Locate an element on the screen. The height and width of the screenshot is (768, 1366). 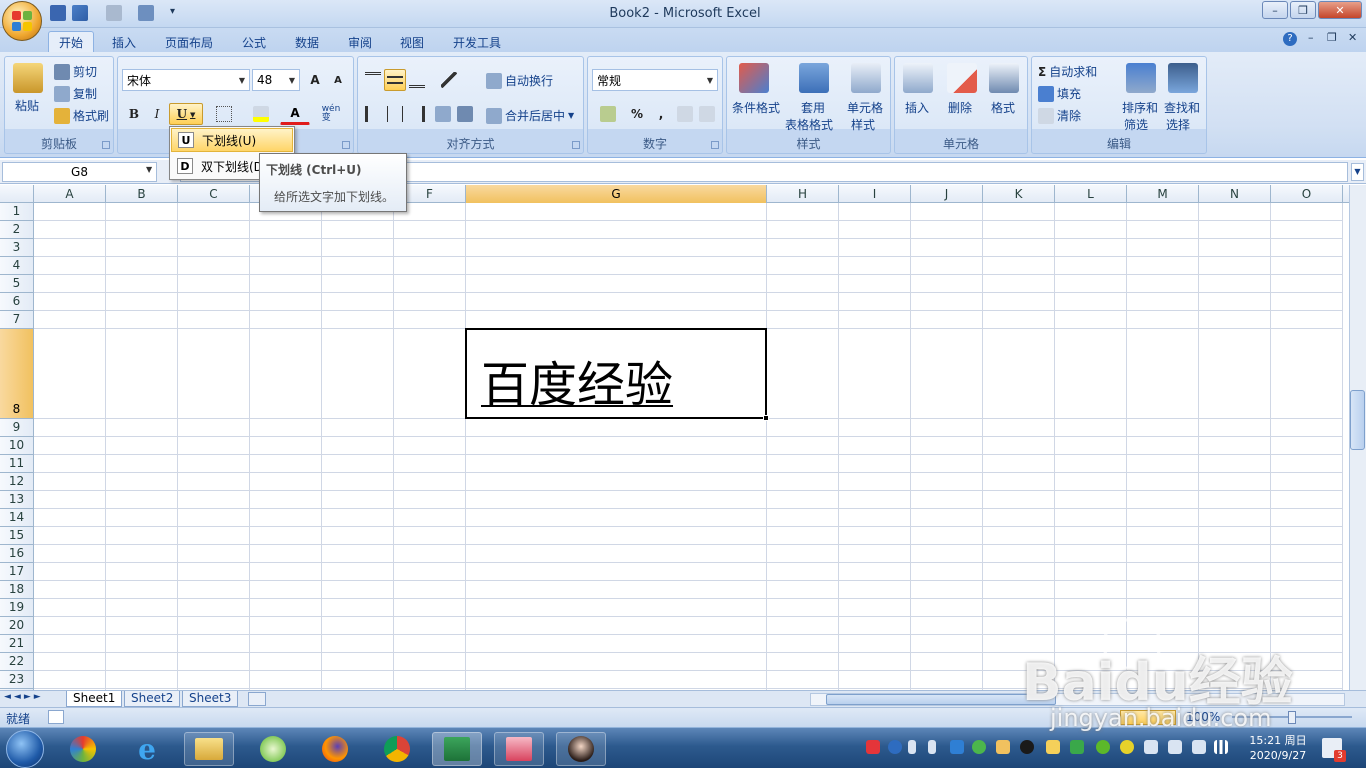
align-middle-button is located at coordinates (395, 80).